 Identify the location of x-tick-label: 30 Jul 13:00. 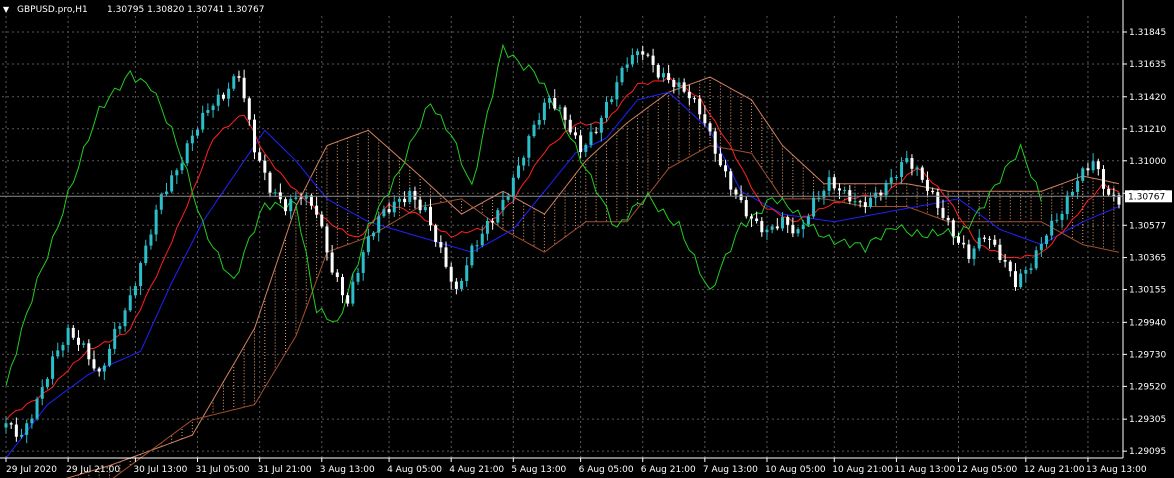
(160, 470).